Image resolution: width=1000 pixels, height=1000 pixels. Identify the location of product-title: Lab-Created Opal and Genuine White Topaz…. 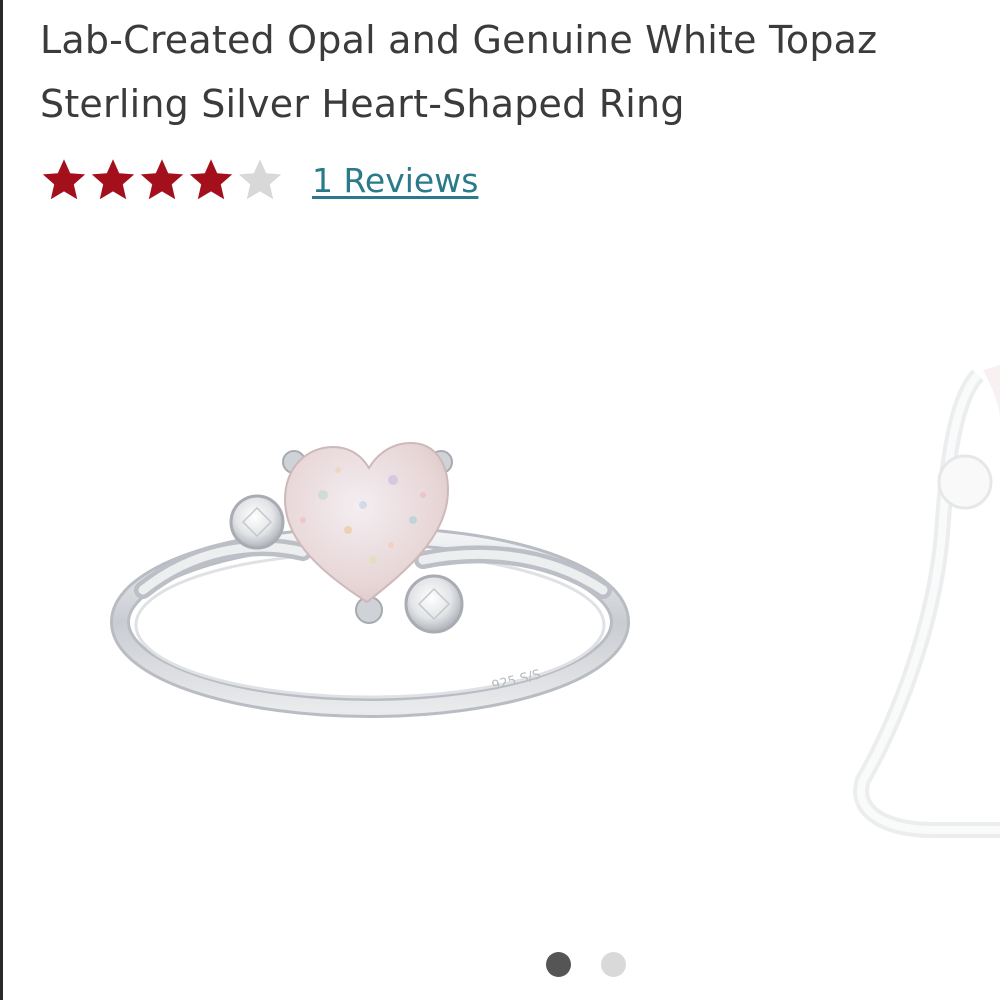
(459, 72).